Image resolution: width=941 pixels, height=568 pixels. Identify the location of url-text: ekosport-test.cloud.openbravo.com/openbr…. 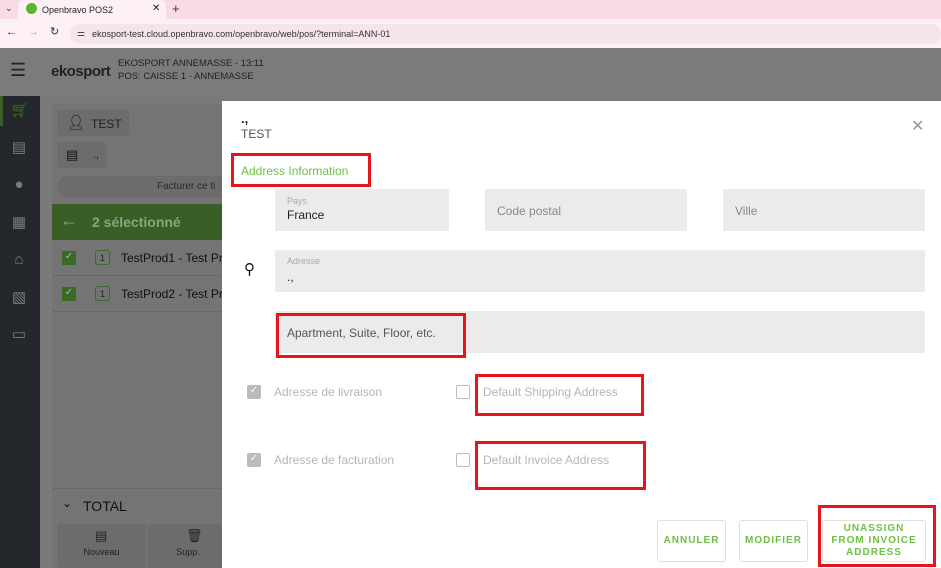
(241, 34).